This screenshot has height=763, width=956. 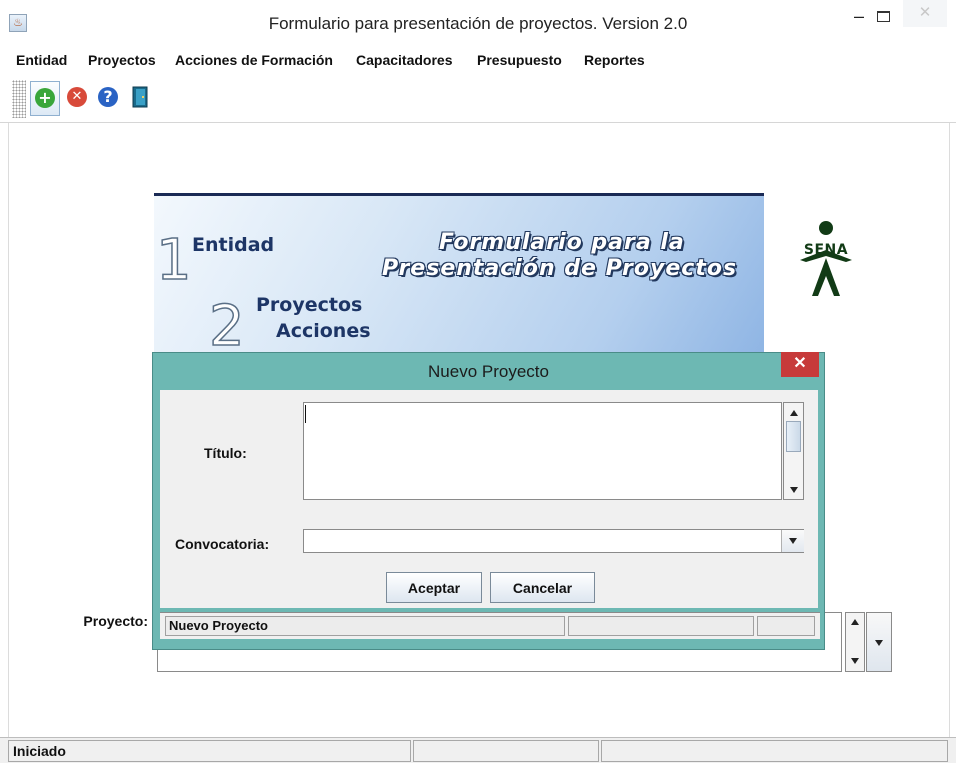 What do you see at coordinates (323, 331) in the screenshot?
I see `step-2-label-acciones: Acciones` at bounding box center [323, 331].